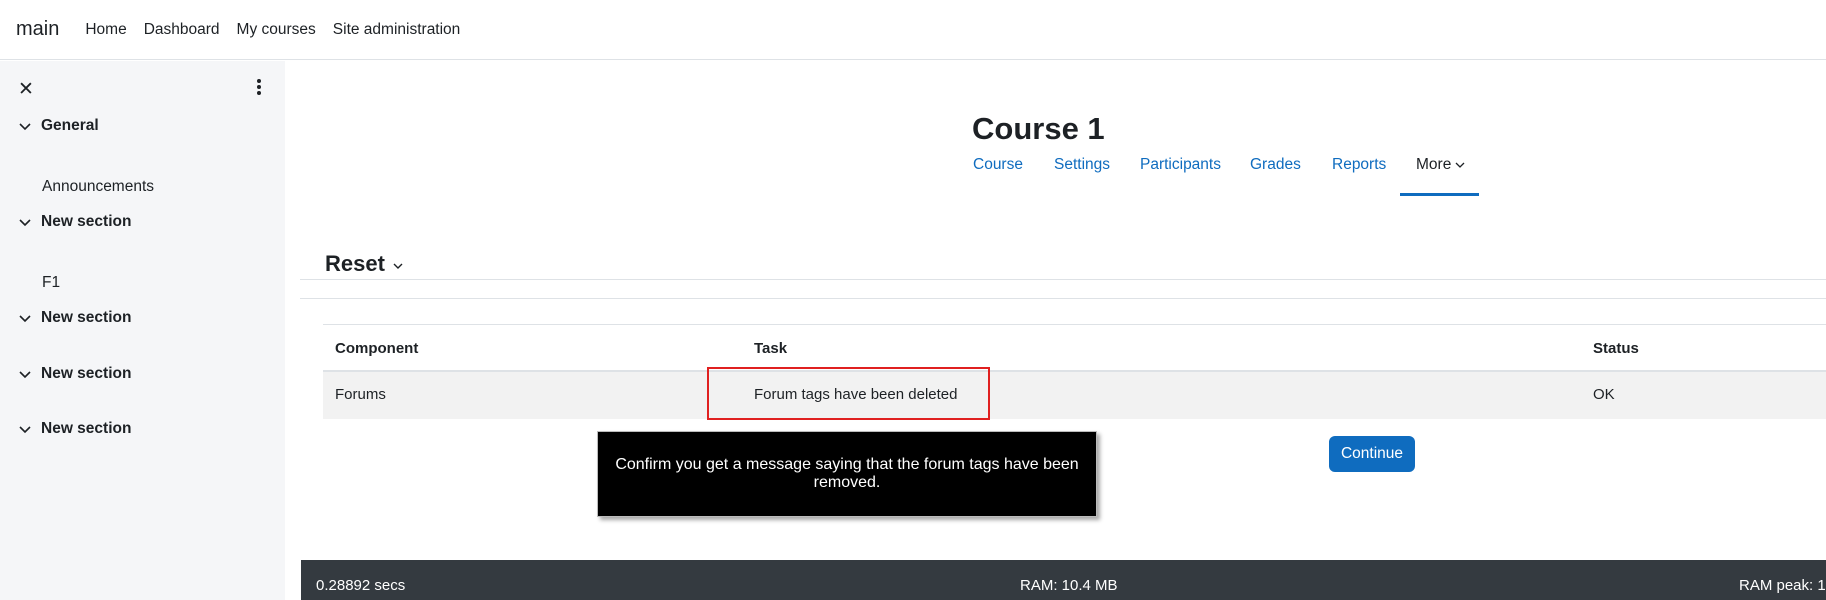  What do you see at coordinates (70, 125) in the screenshot?
I see `section-title: General` at bounding box center [70, 125].